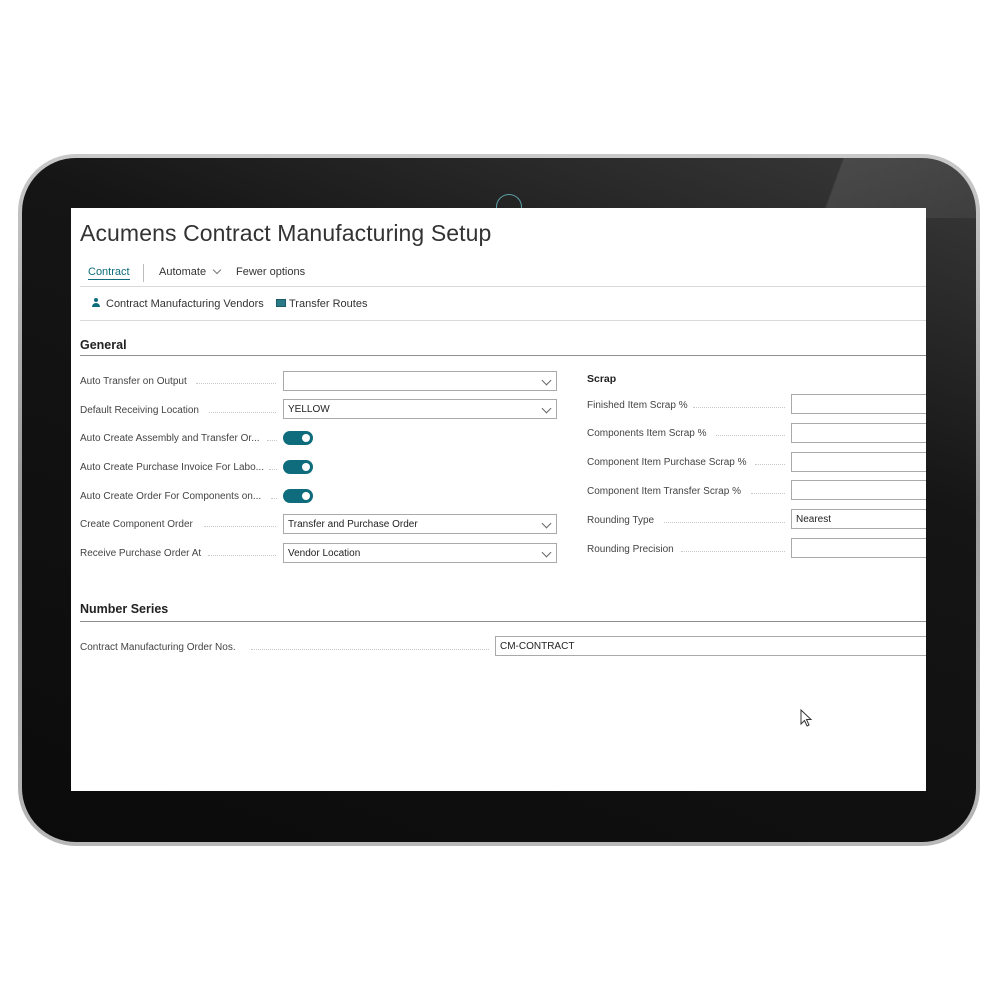  Describe the element at coordinates (281, 303) in the screenshot. I see `route-icon` at that location.